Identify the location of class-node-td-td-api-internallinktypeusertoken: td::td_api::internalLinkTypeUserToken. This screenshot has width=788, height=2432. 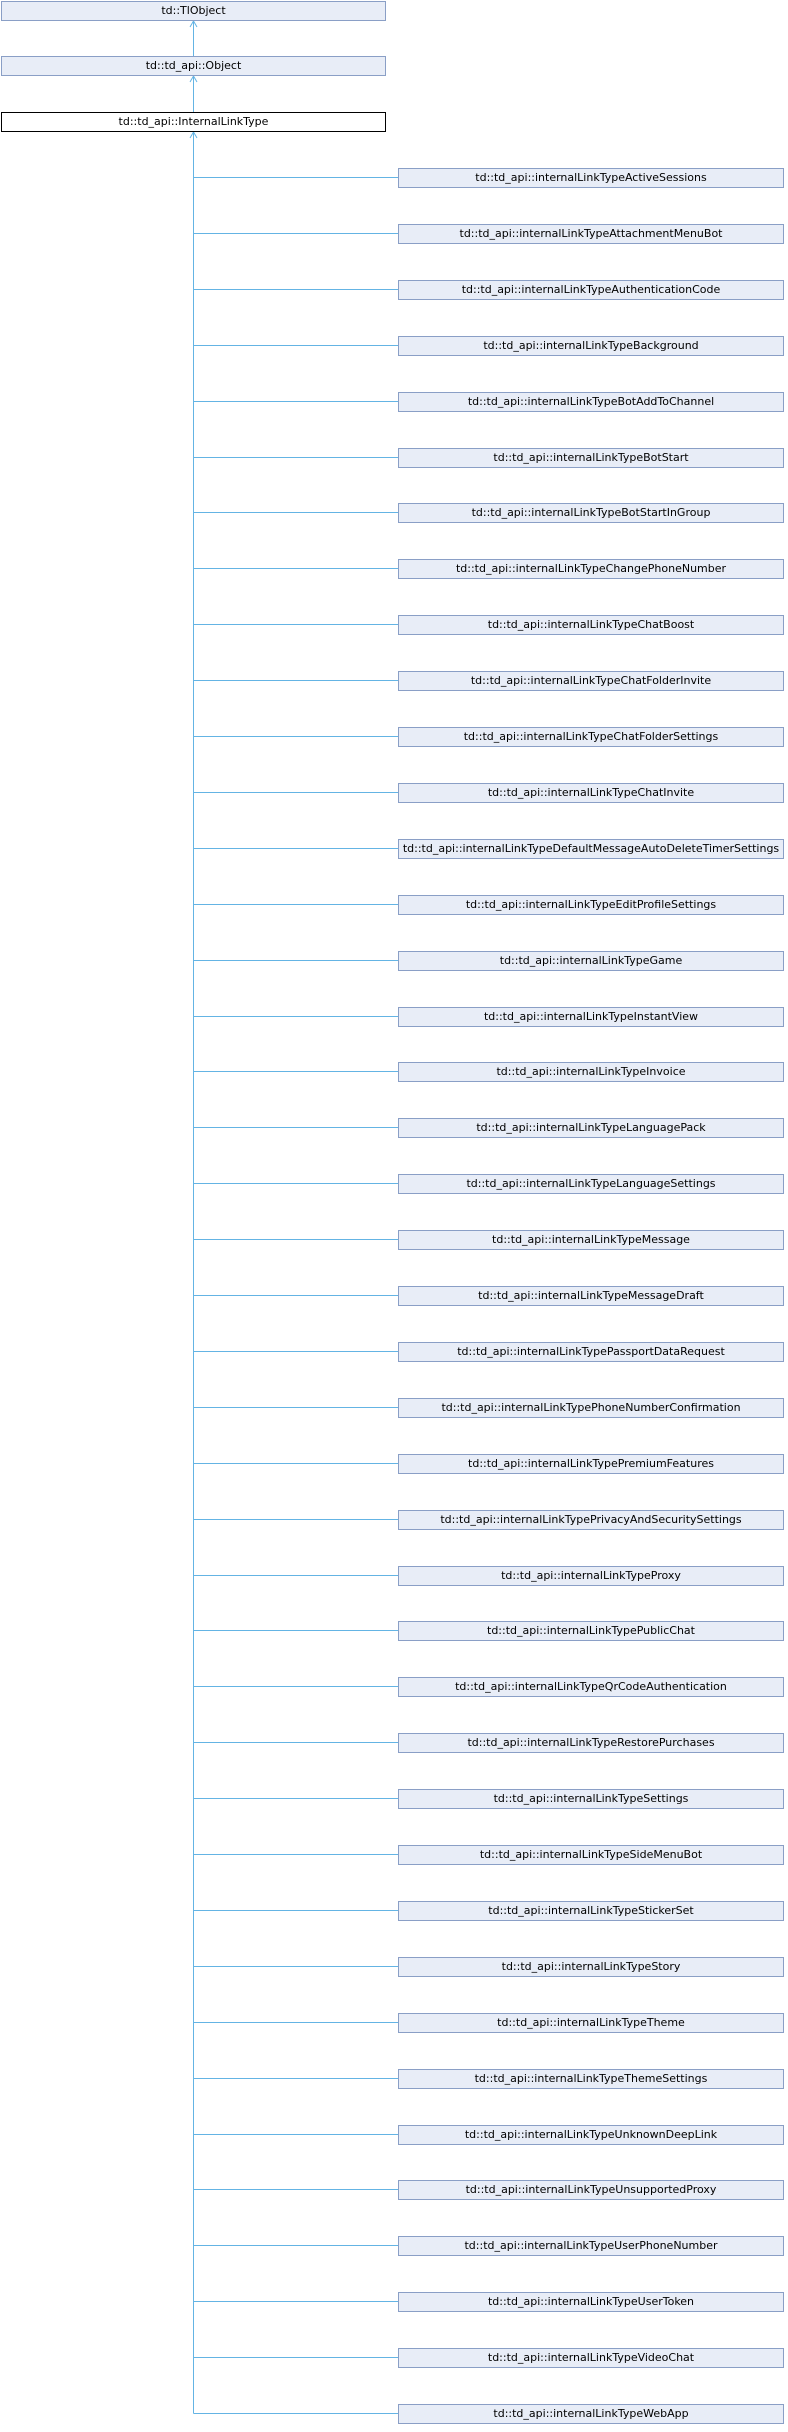
(591, 2302).